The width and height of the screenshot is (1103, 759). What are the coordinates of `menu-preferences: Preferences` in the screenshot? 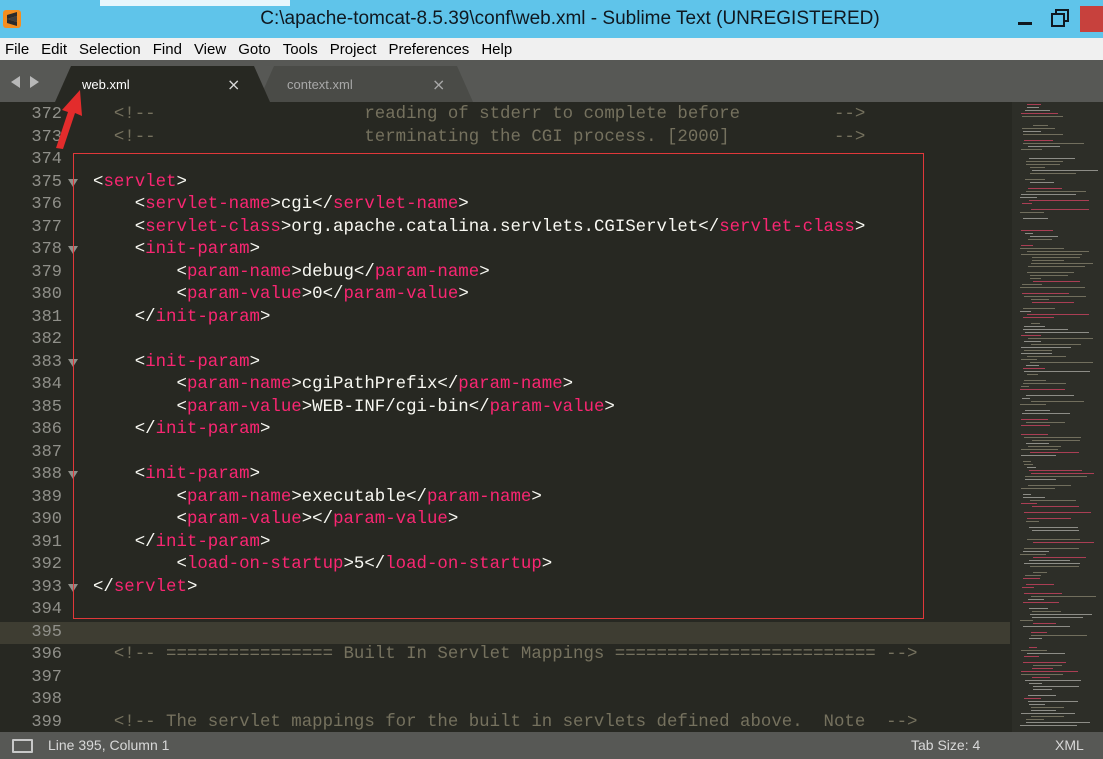 It's located at (428, 49).